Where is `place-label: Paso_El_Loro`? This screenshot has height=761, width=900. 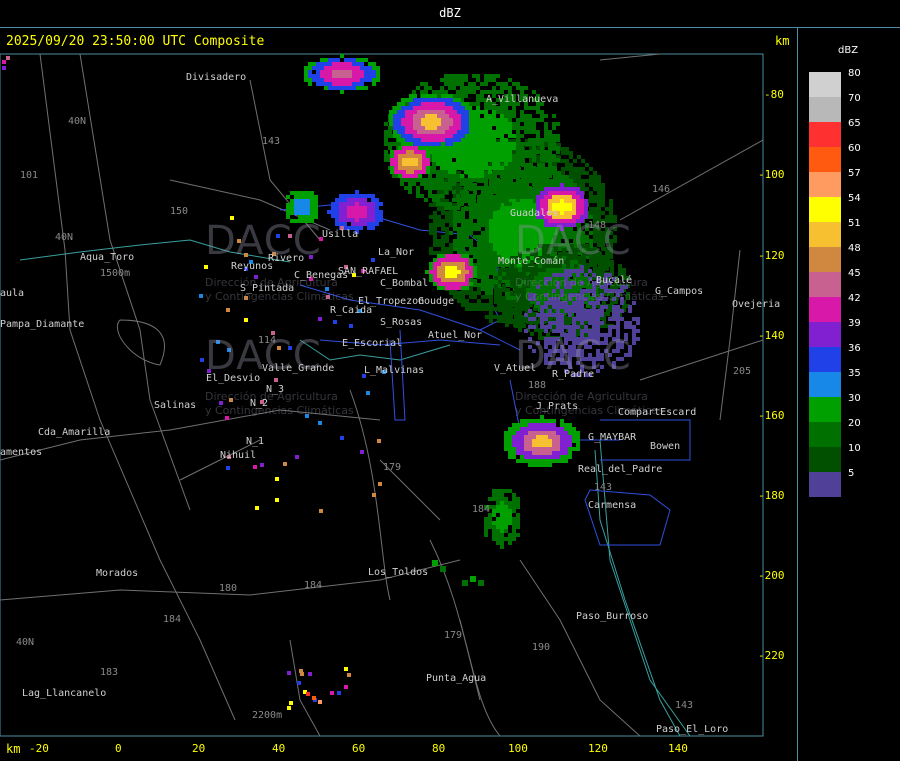
place-label: Paso_El_Loro is located at coordinates (692, 729).